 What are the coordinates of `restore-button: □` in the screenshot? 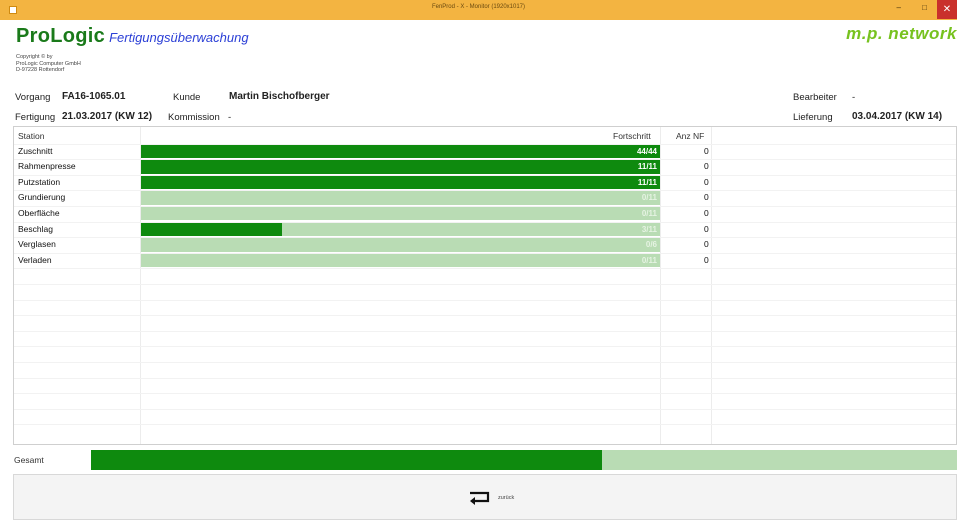 It's located at (924, 8).